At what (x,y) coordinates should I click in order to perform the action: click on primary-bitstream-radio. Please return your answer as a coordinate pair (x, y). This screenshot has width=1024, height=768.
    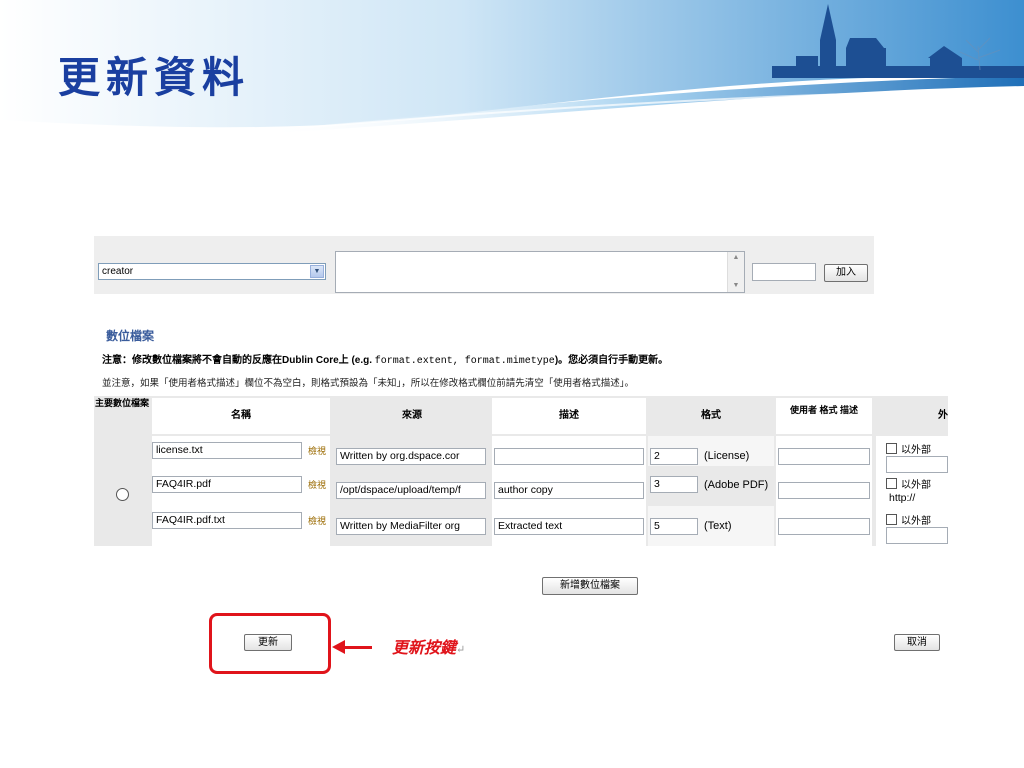
    Looking at the image, I should click on (122, 494).